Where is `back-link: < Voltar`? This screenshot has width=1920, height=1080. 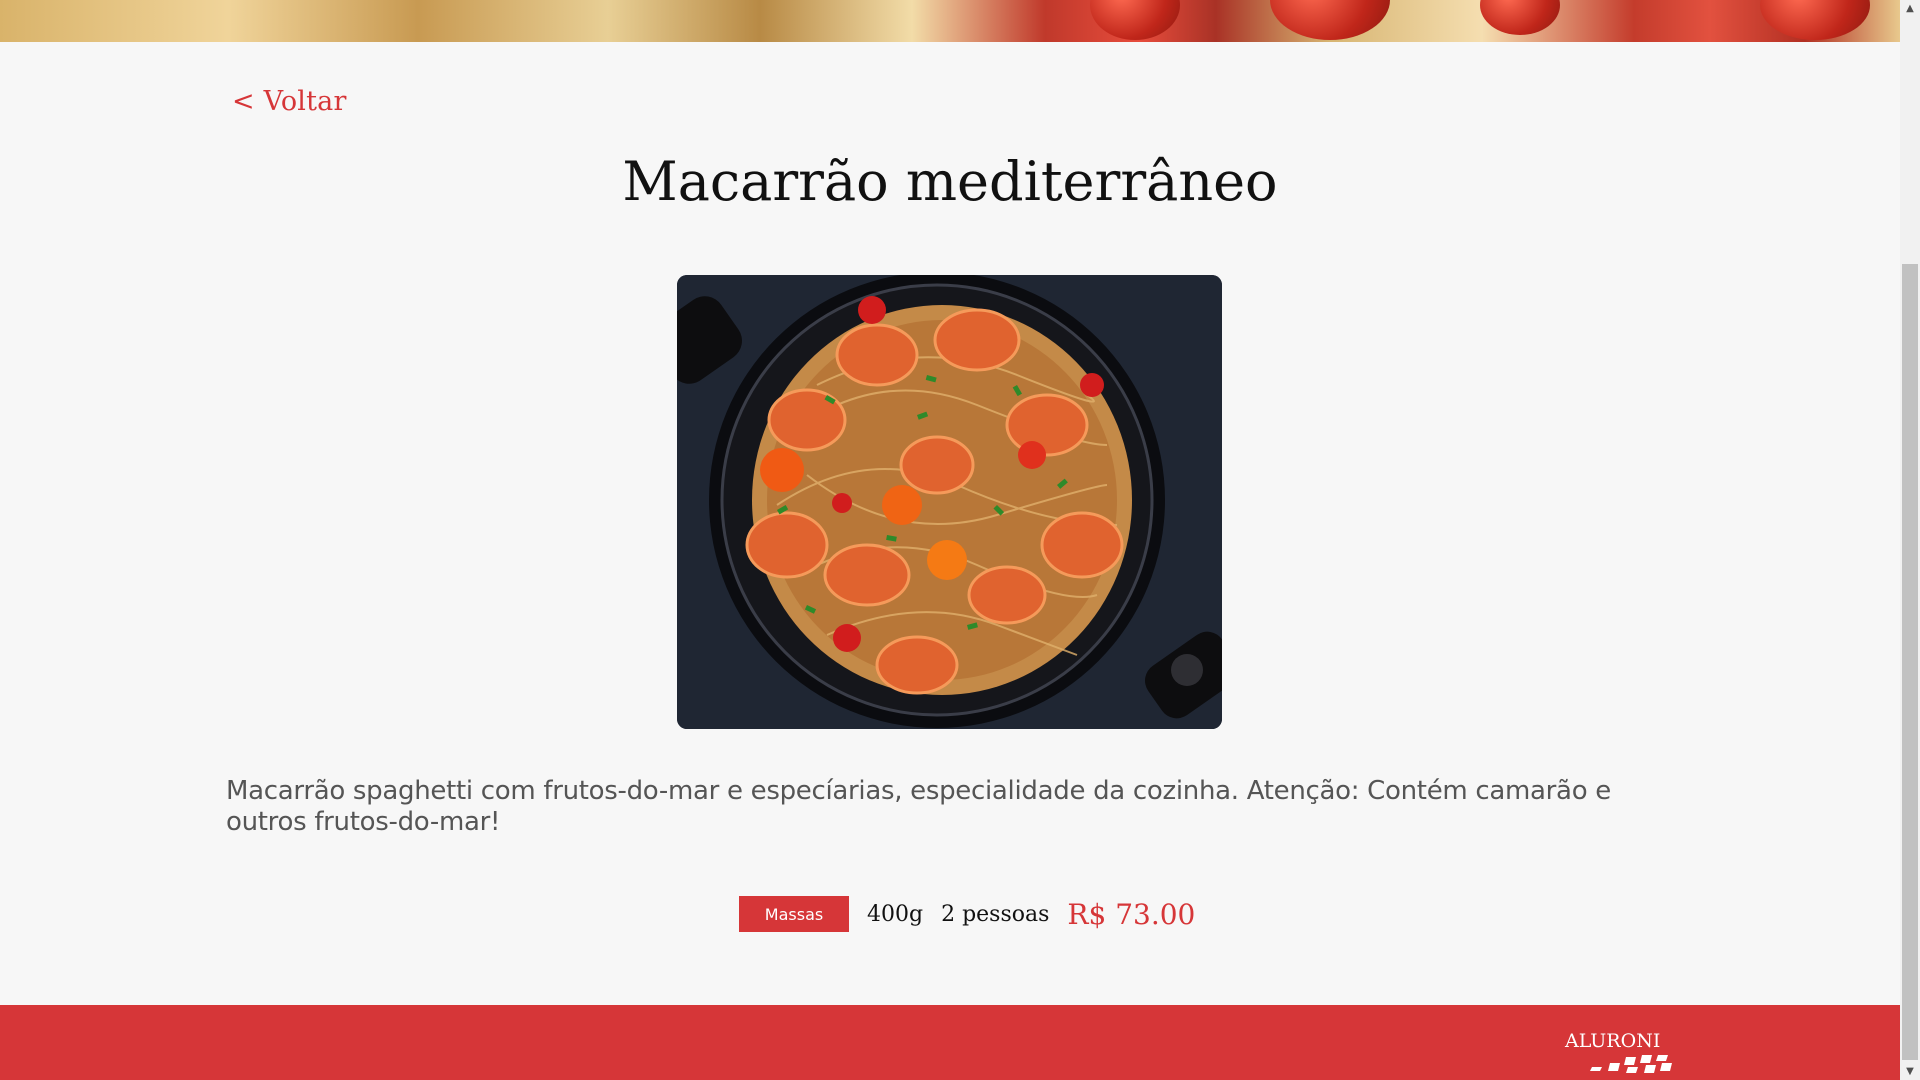
back-link: < Voltar is located at coordinates (289, 101).